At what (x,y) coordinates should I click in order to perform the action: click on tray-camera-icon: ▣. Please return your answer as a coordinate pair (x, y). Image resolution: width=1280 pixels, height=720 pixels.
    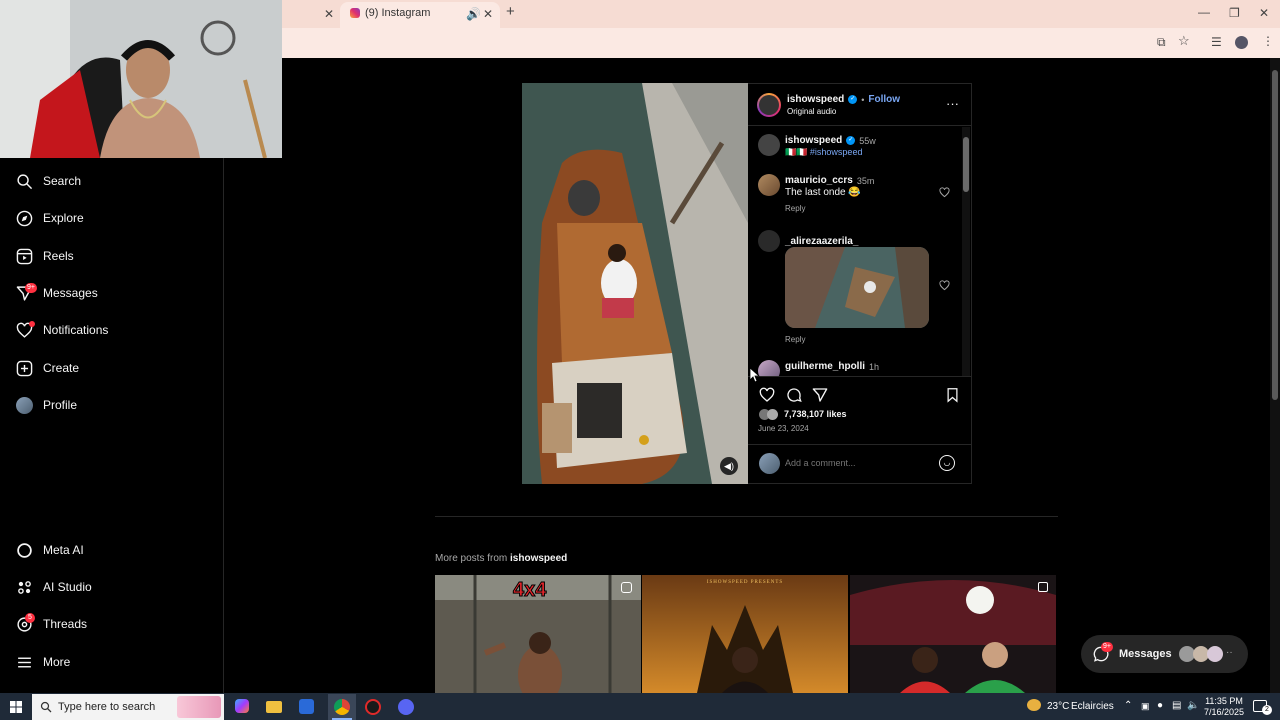
    Looking at the image, I should click on (1145, 706).